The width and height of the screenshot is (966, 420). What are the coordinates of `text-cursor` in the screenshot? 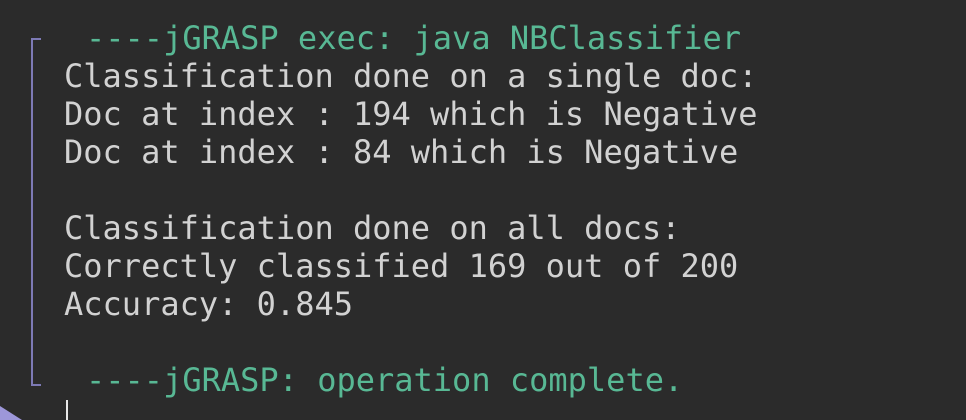 It's located at (67, 410).